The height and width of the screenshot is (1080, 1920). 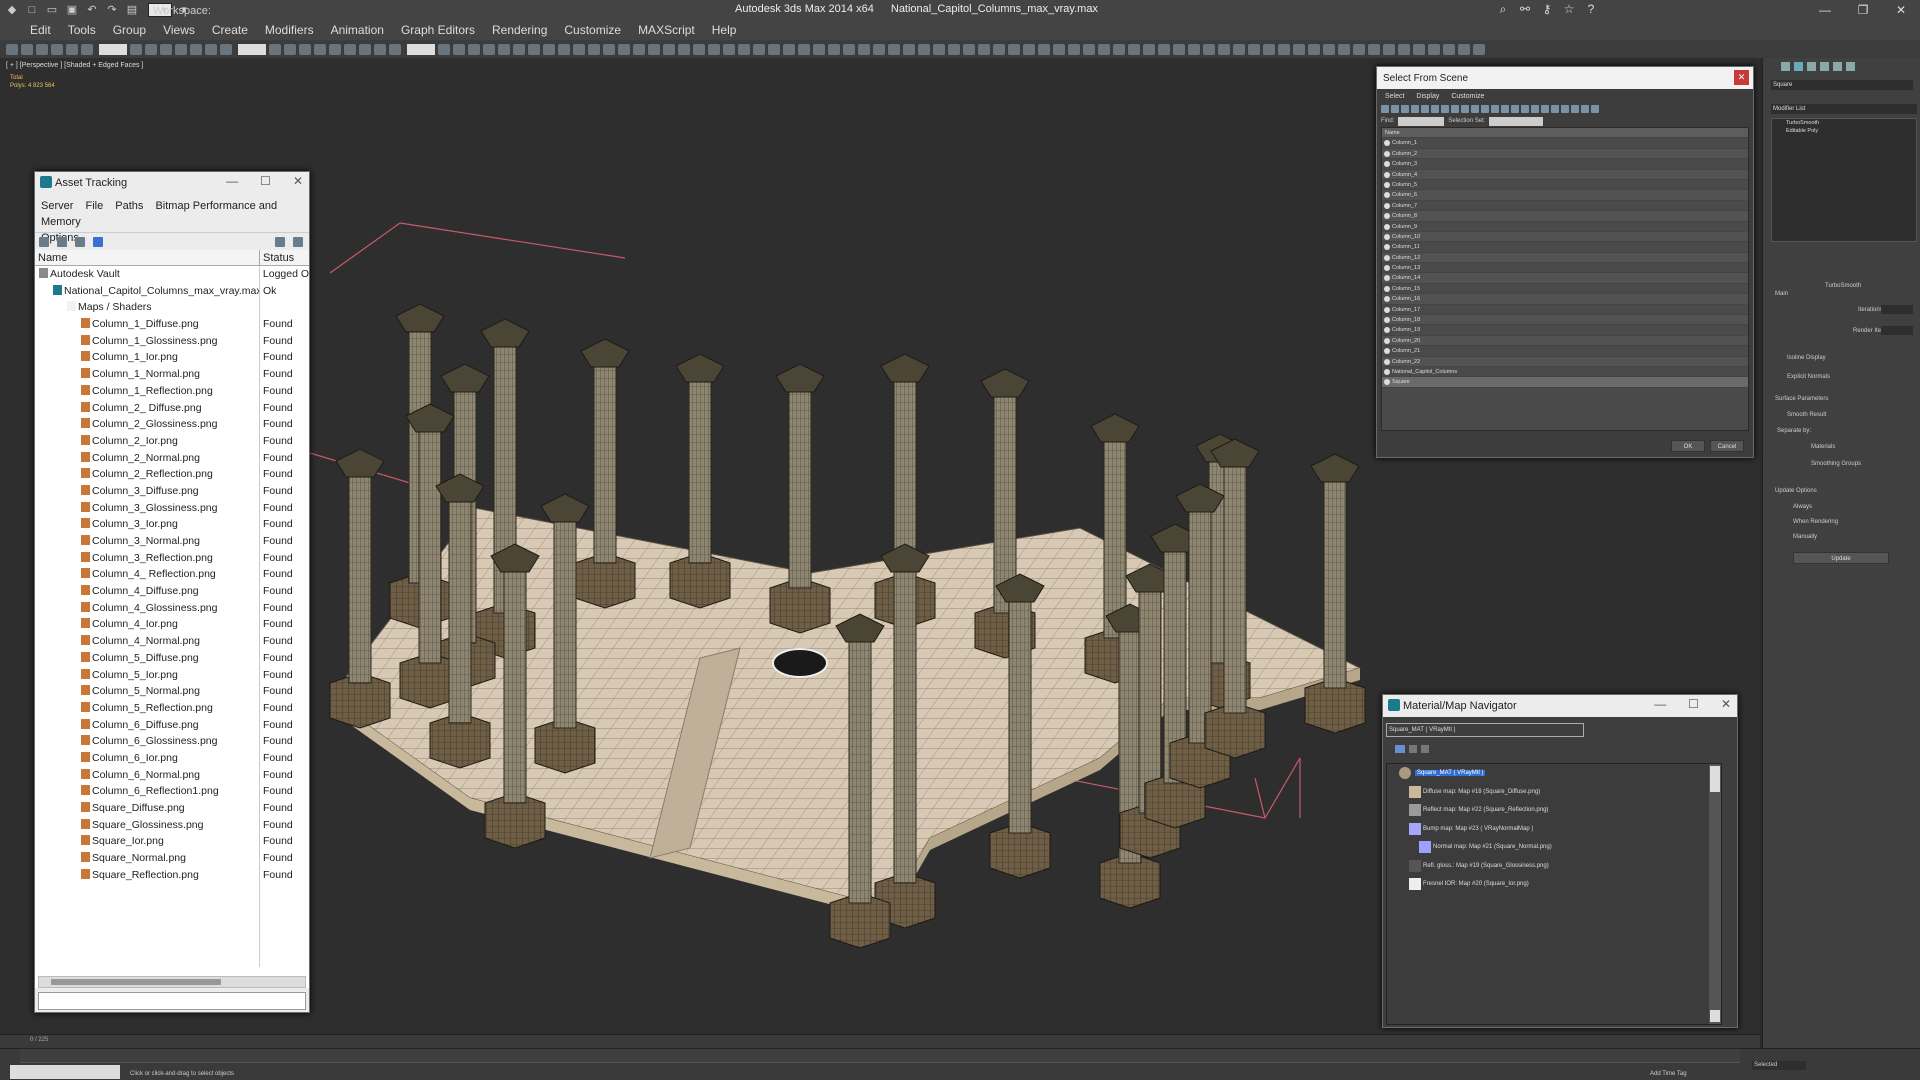 What do you see at coordinates (172, 791) in the screenshot?
I see `asset-row: Column_6_Reflection1.png Found` at bounding box center [172, 791].